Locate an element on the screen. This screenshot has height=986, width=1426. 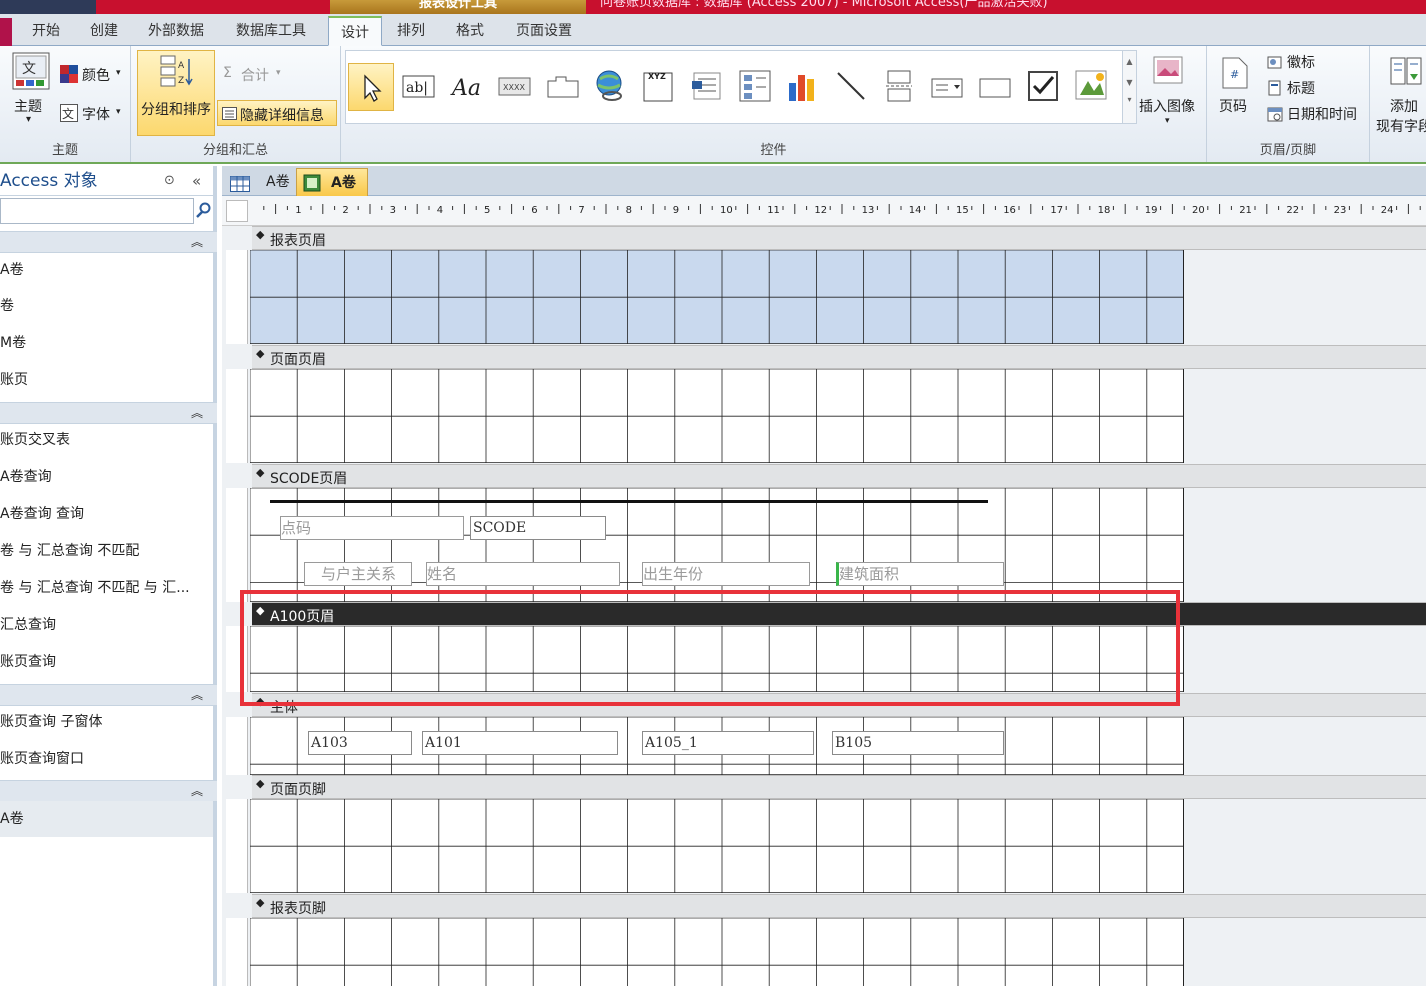
logo-icon is located at coordinates (1275, 64).